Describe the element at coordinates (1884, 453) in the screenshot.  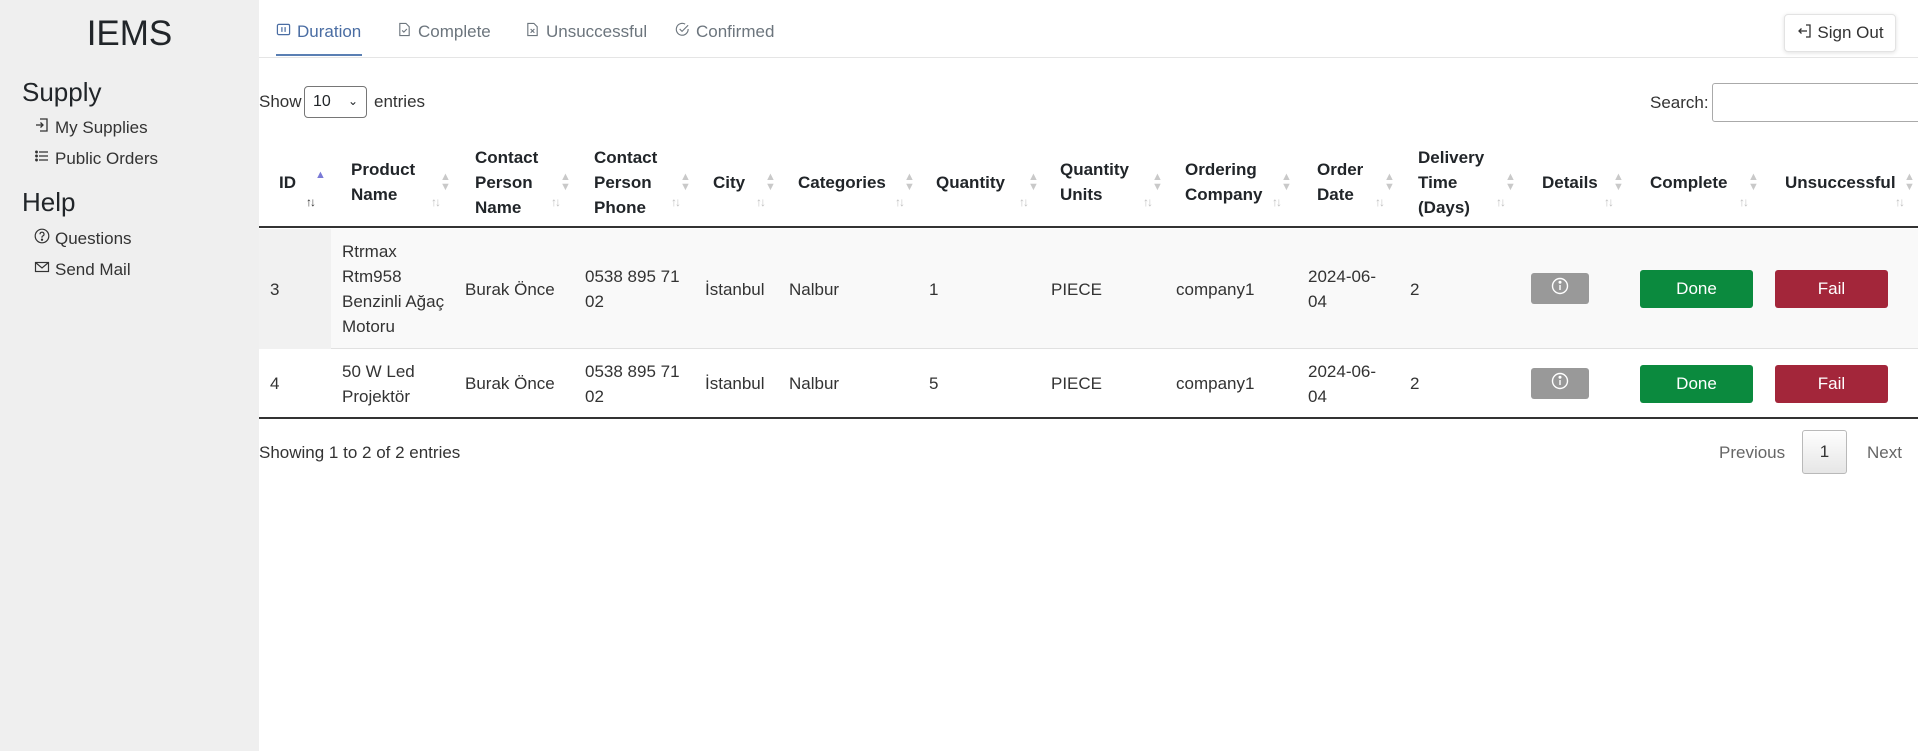
I see `next-page-button: Next` at that location.